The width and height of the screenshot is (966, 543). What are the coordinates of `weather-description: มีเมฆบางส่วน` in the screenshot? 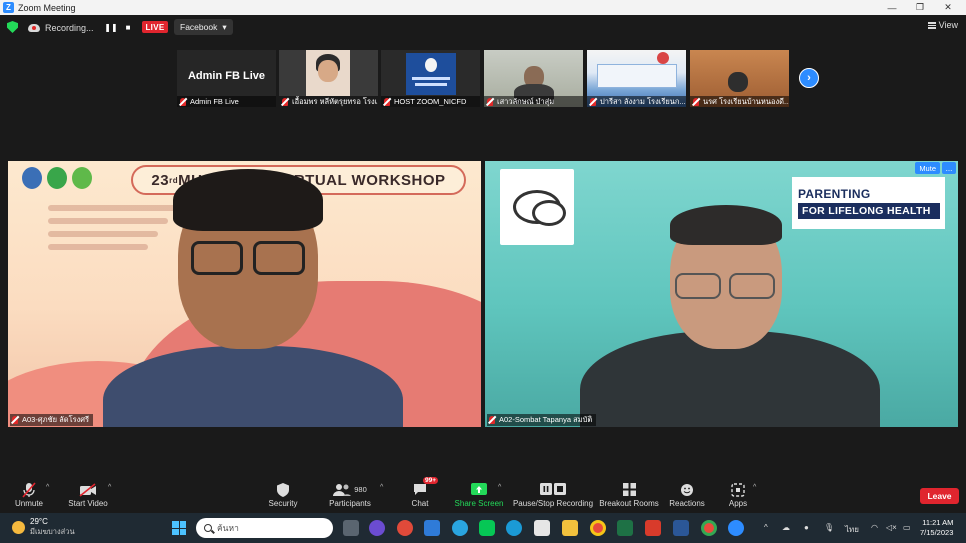 It's located at (52, 531).